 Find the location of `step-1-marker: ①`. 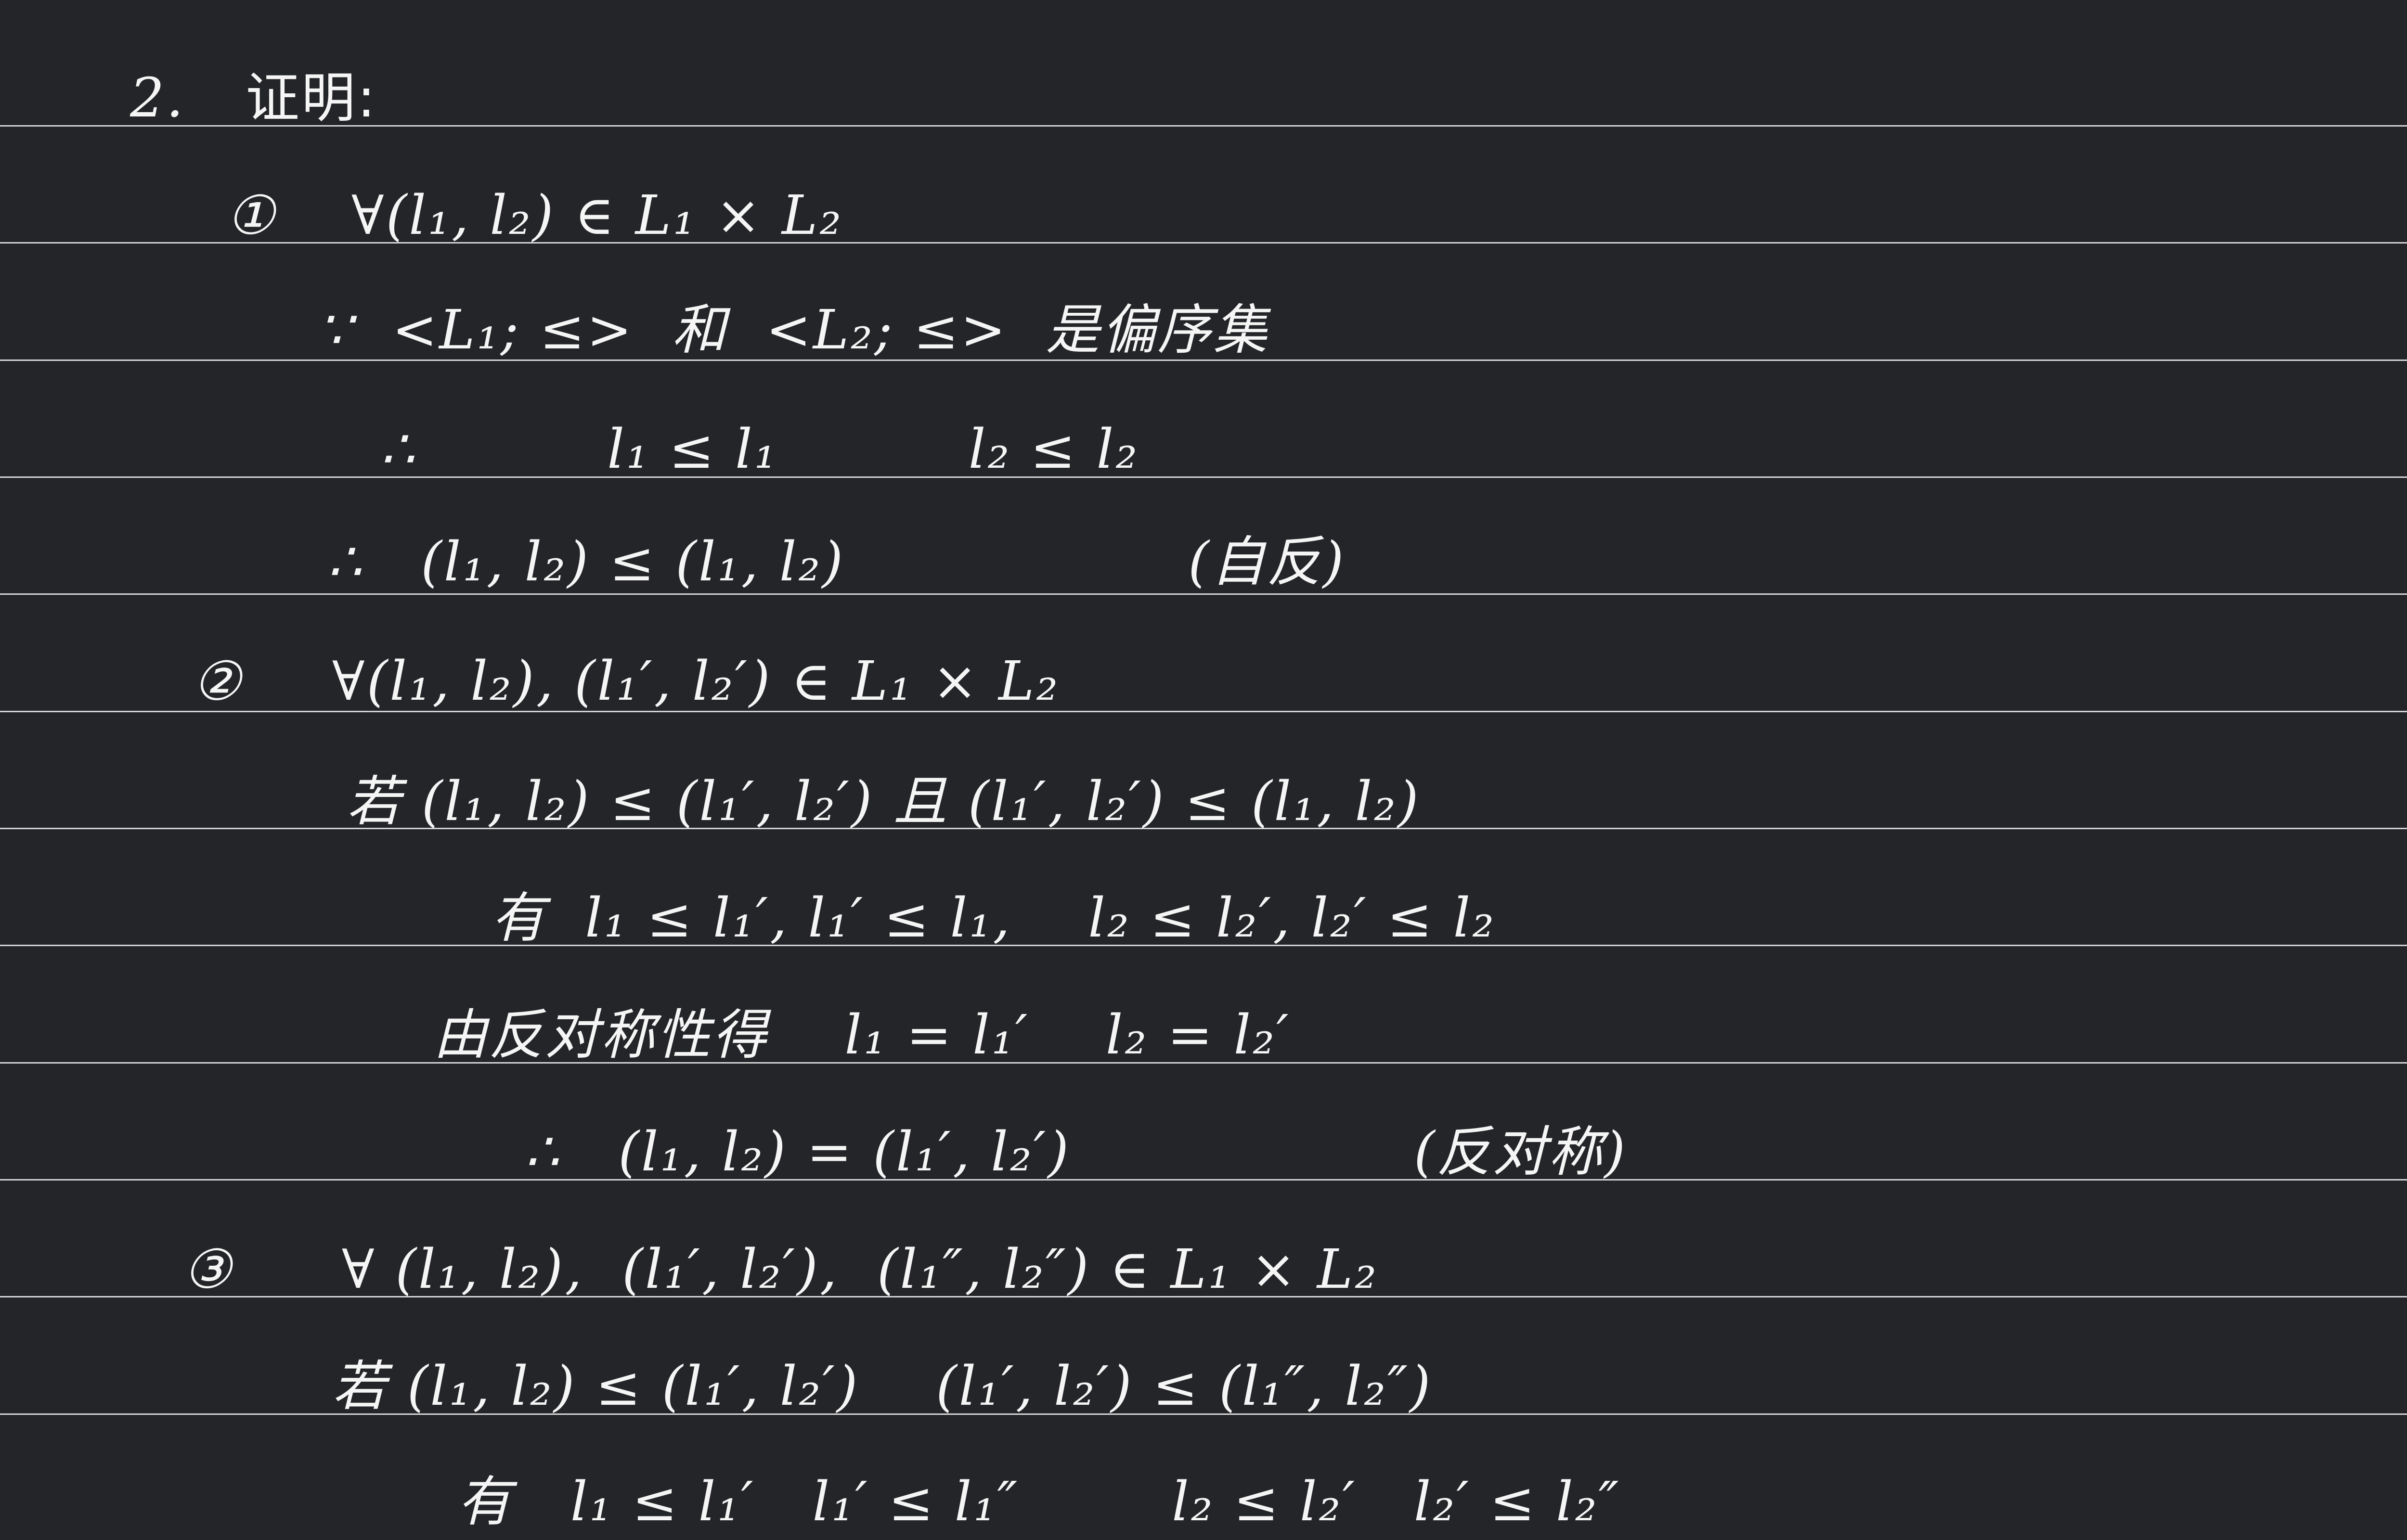

step-1-marker: ① is located at coordinates (251, 215).